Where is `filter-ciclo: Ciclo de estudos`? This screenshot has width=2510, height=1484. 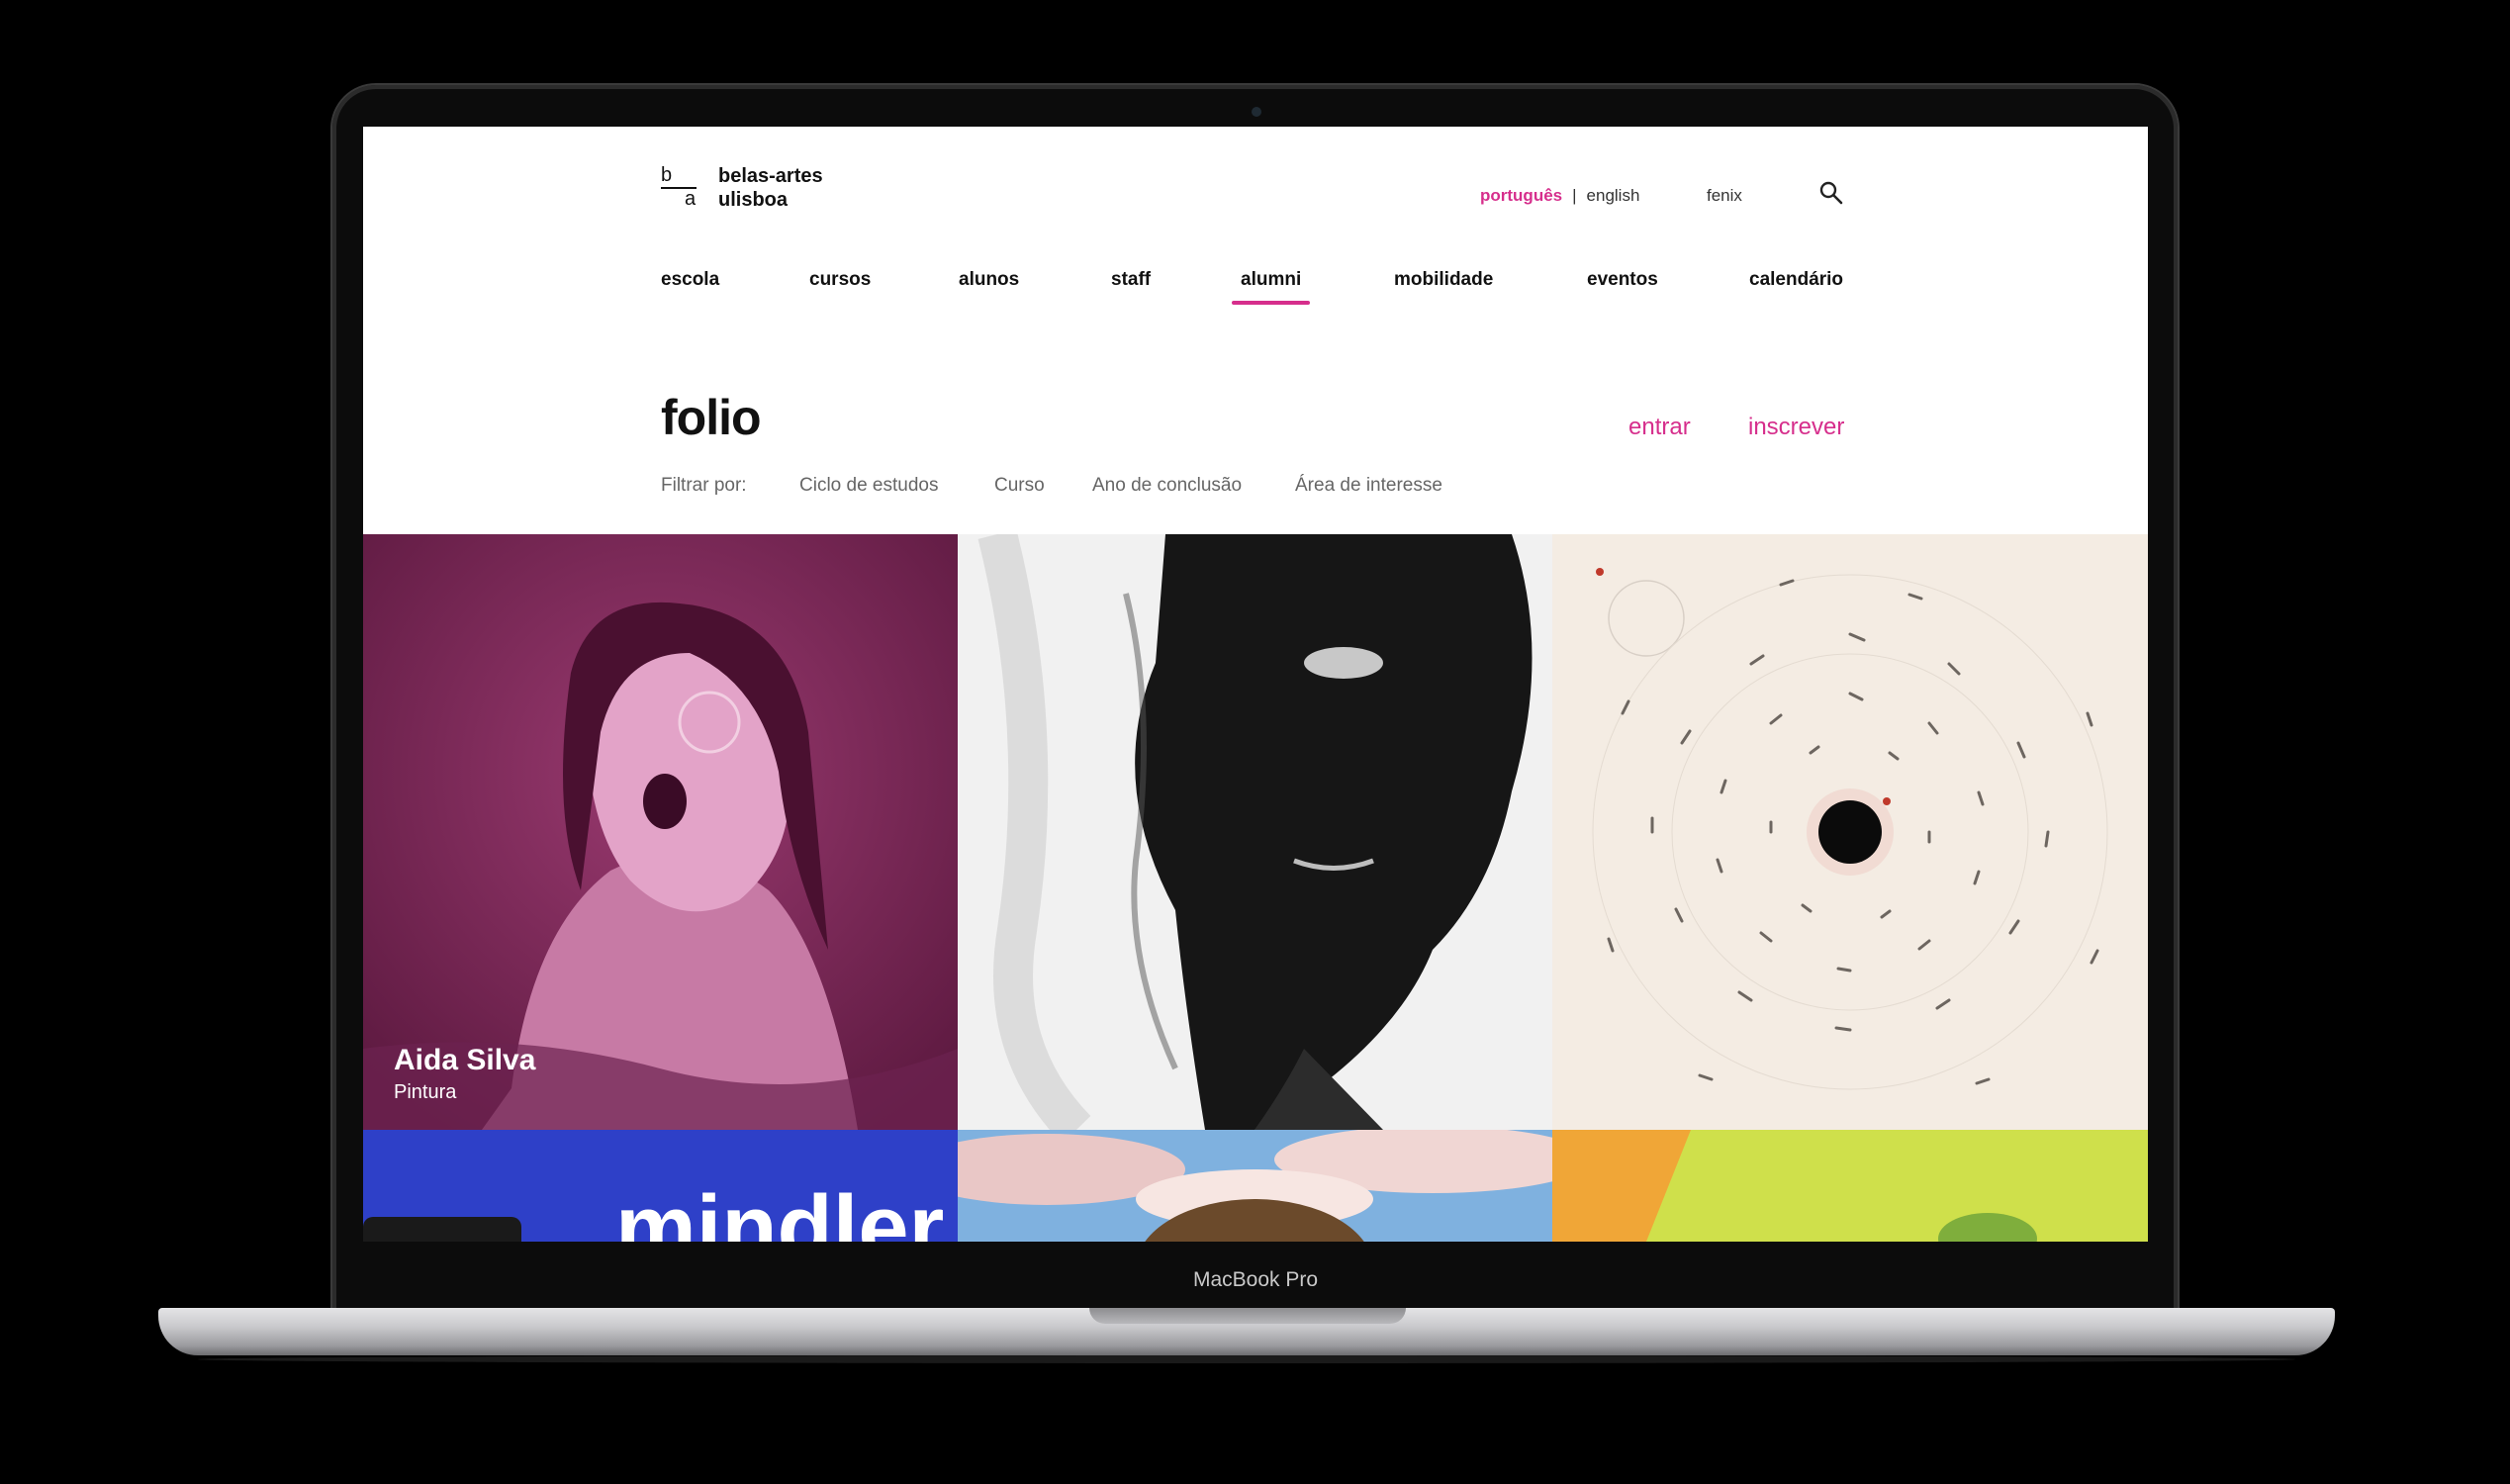
filter-ciclo: Ciclo de estudos is located at coordinates (868, 486).